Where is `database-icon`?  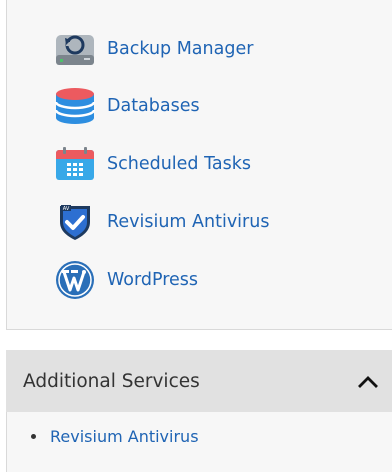 database-icon is located at coordinates (75, 106).